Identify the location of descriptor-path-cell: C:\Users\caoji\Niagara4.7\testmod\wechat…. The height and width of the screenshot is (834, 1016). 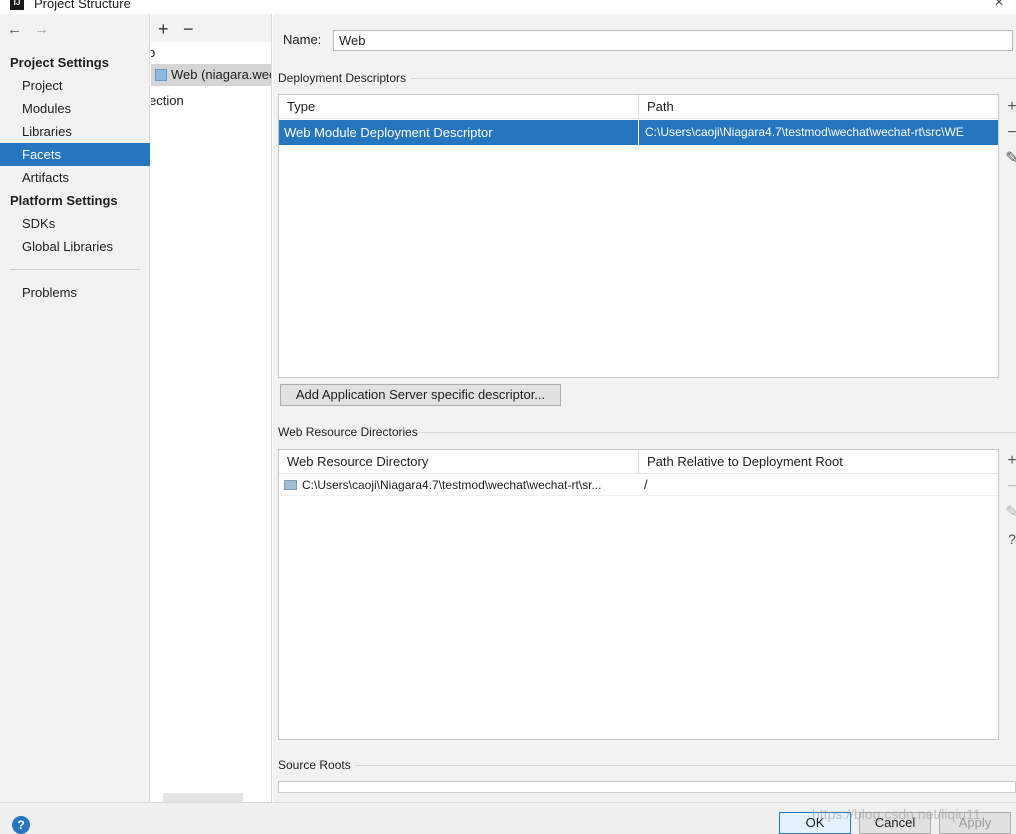
(804, 132).